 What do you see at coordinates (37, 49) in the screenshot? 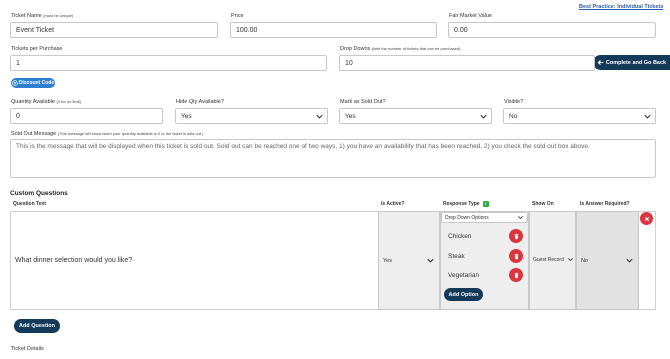
I see `tickets-per-purchase-label: Tickets per Purchase` at bounding box center [37, 49].